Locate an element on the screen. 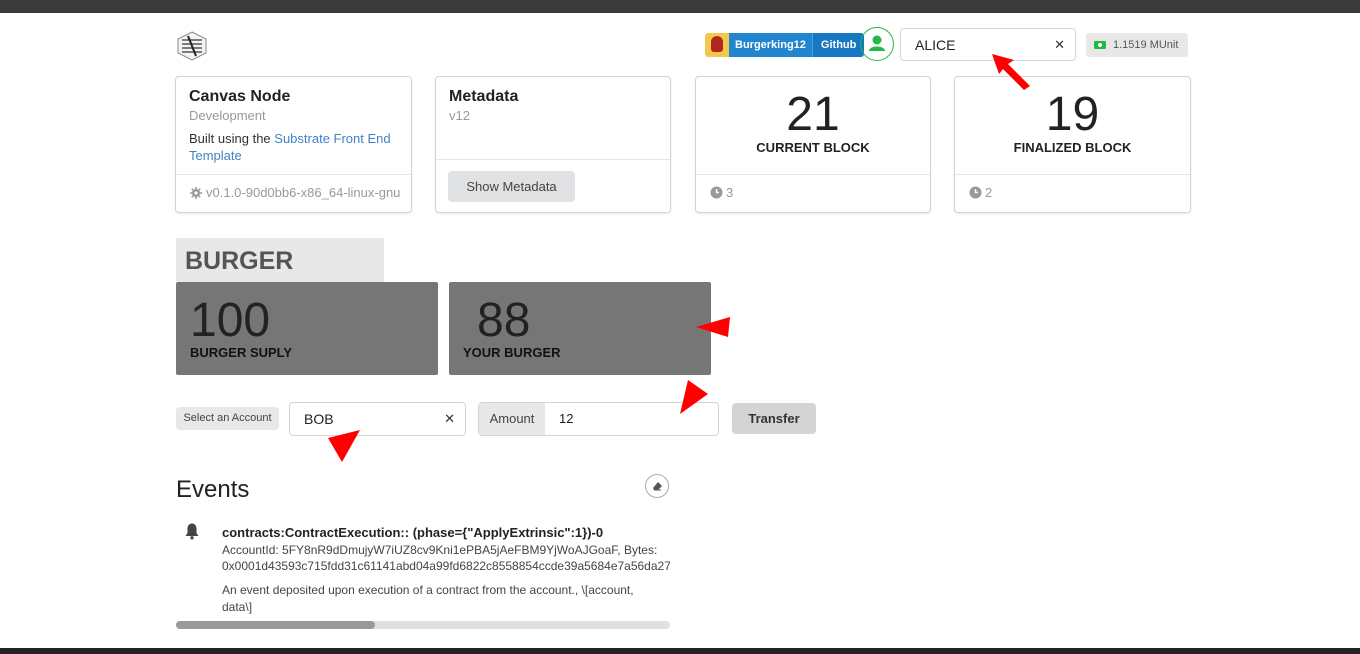 The image size is (1360, 654). substrate-logo-icon is located at coordinates (192, 46).